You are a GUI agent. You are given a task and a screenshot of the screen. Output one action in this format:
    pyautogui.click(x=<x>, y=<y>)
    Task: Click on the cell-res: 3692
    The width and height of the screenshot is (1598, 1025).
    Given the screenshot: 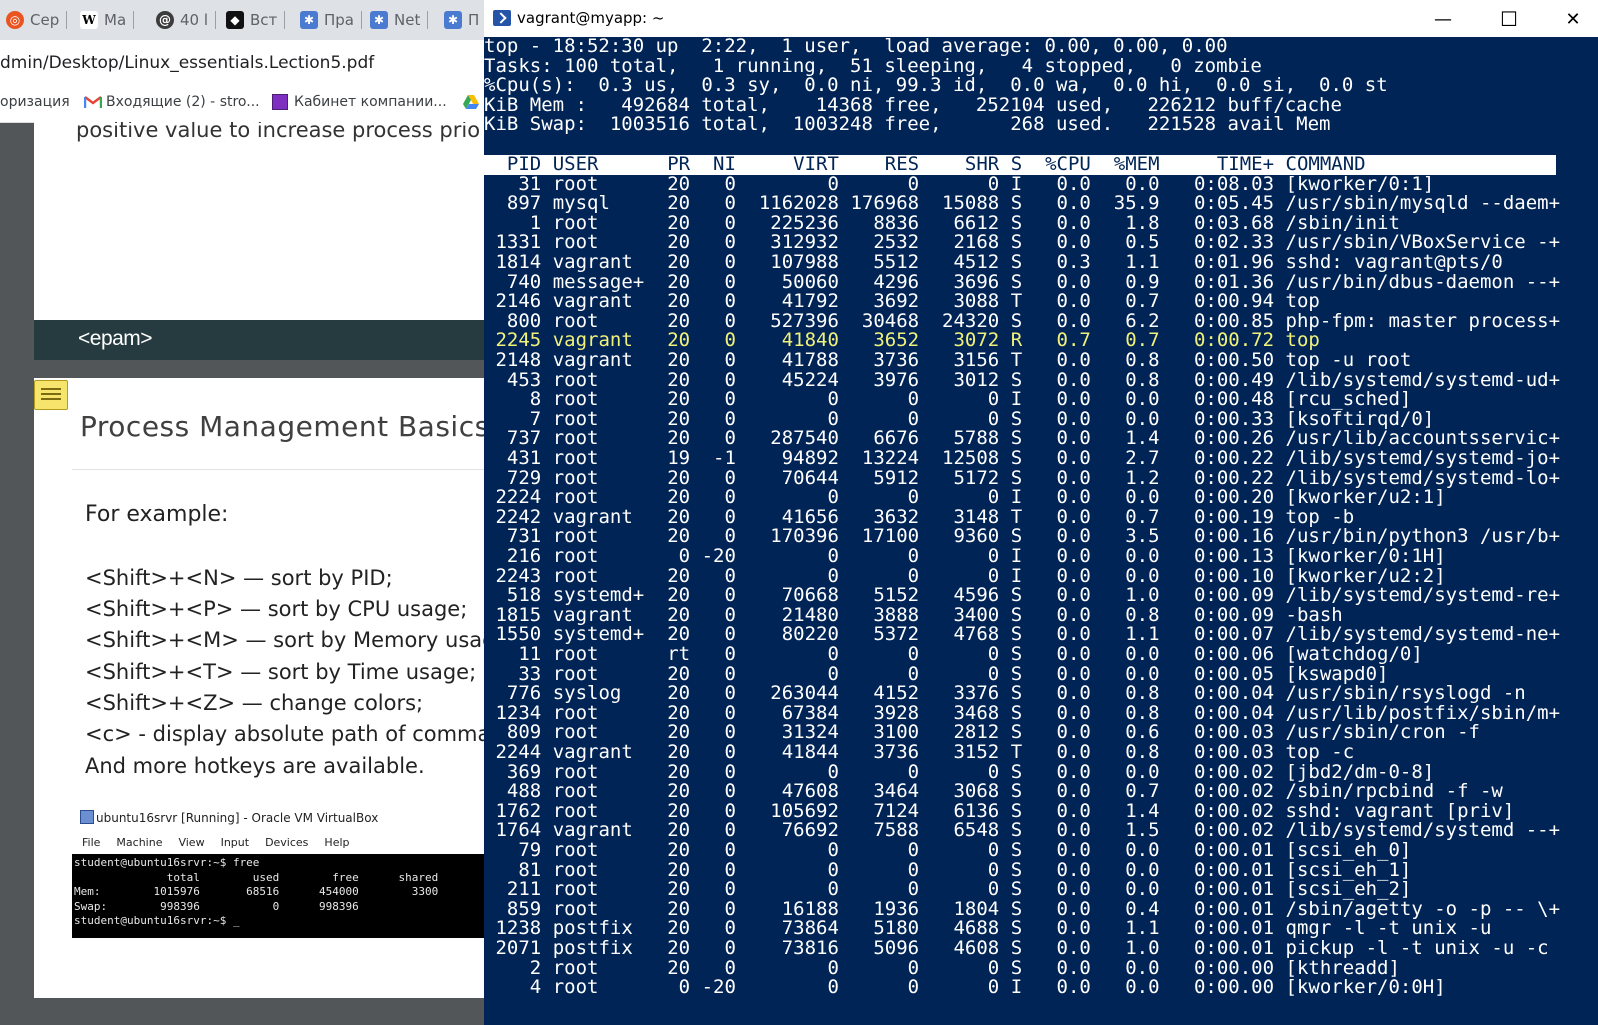 What is the action you would take?
    pyautogui.click(x=896, y=301)
    